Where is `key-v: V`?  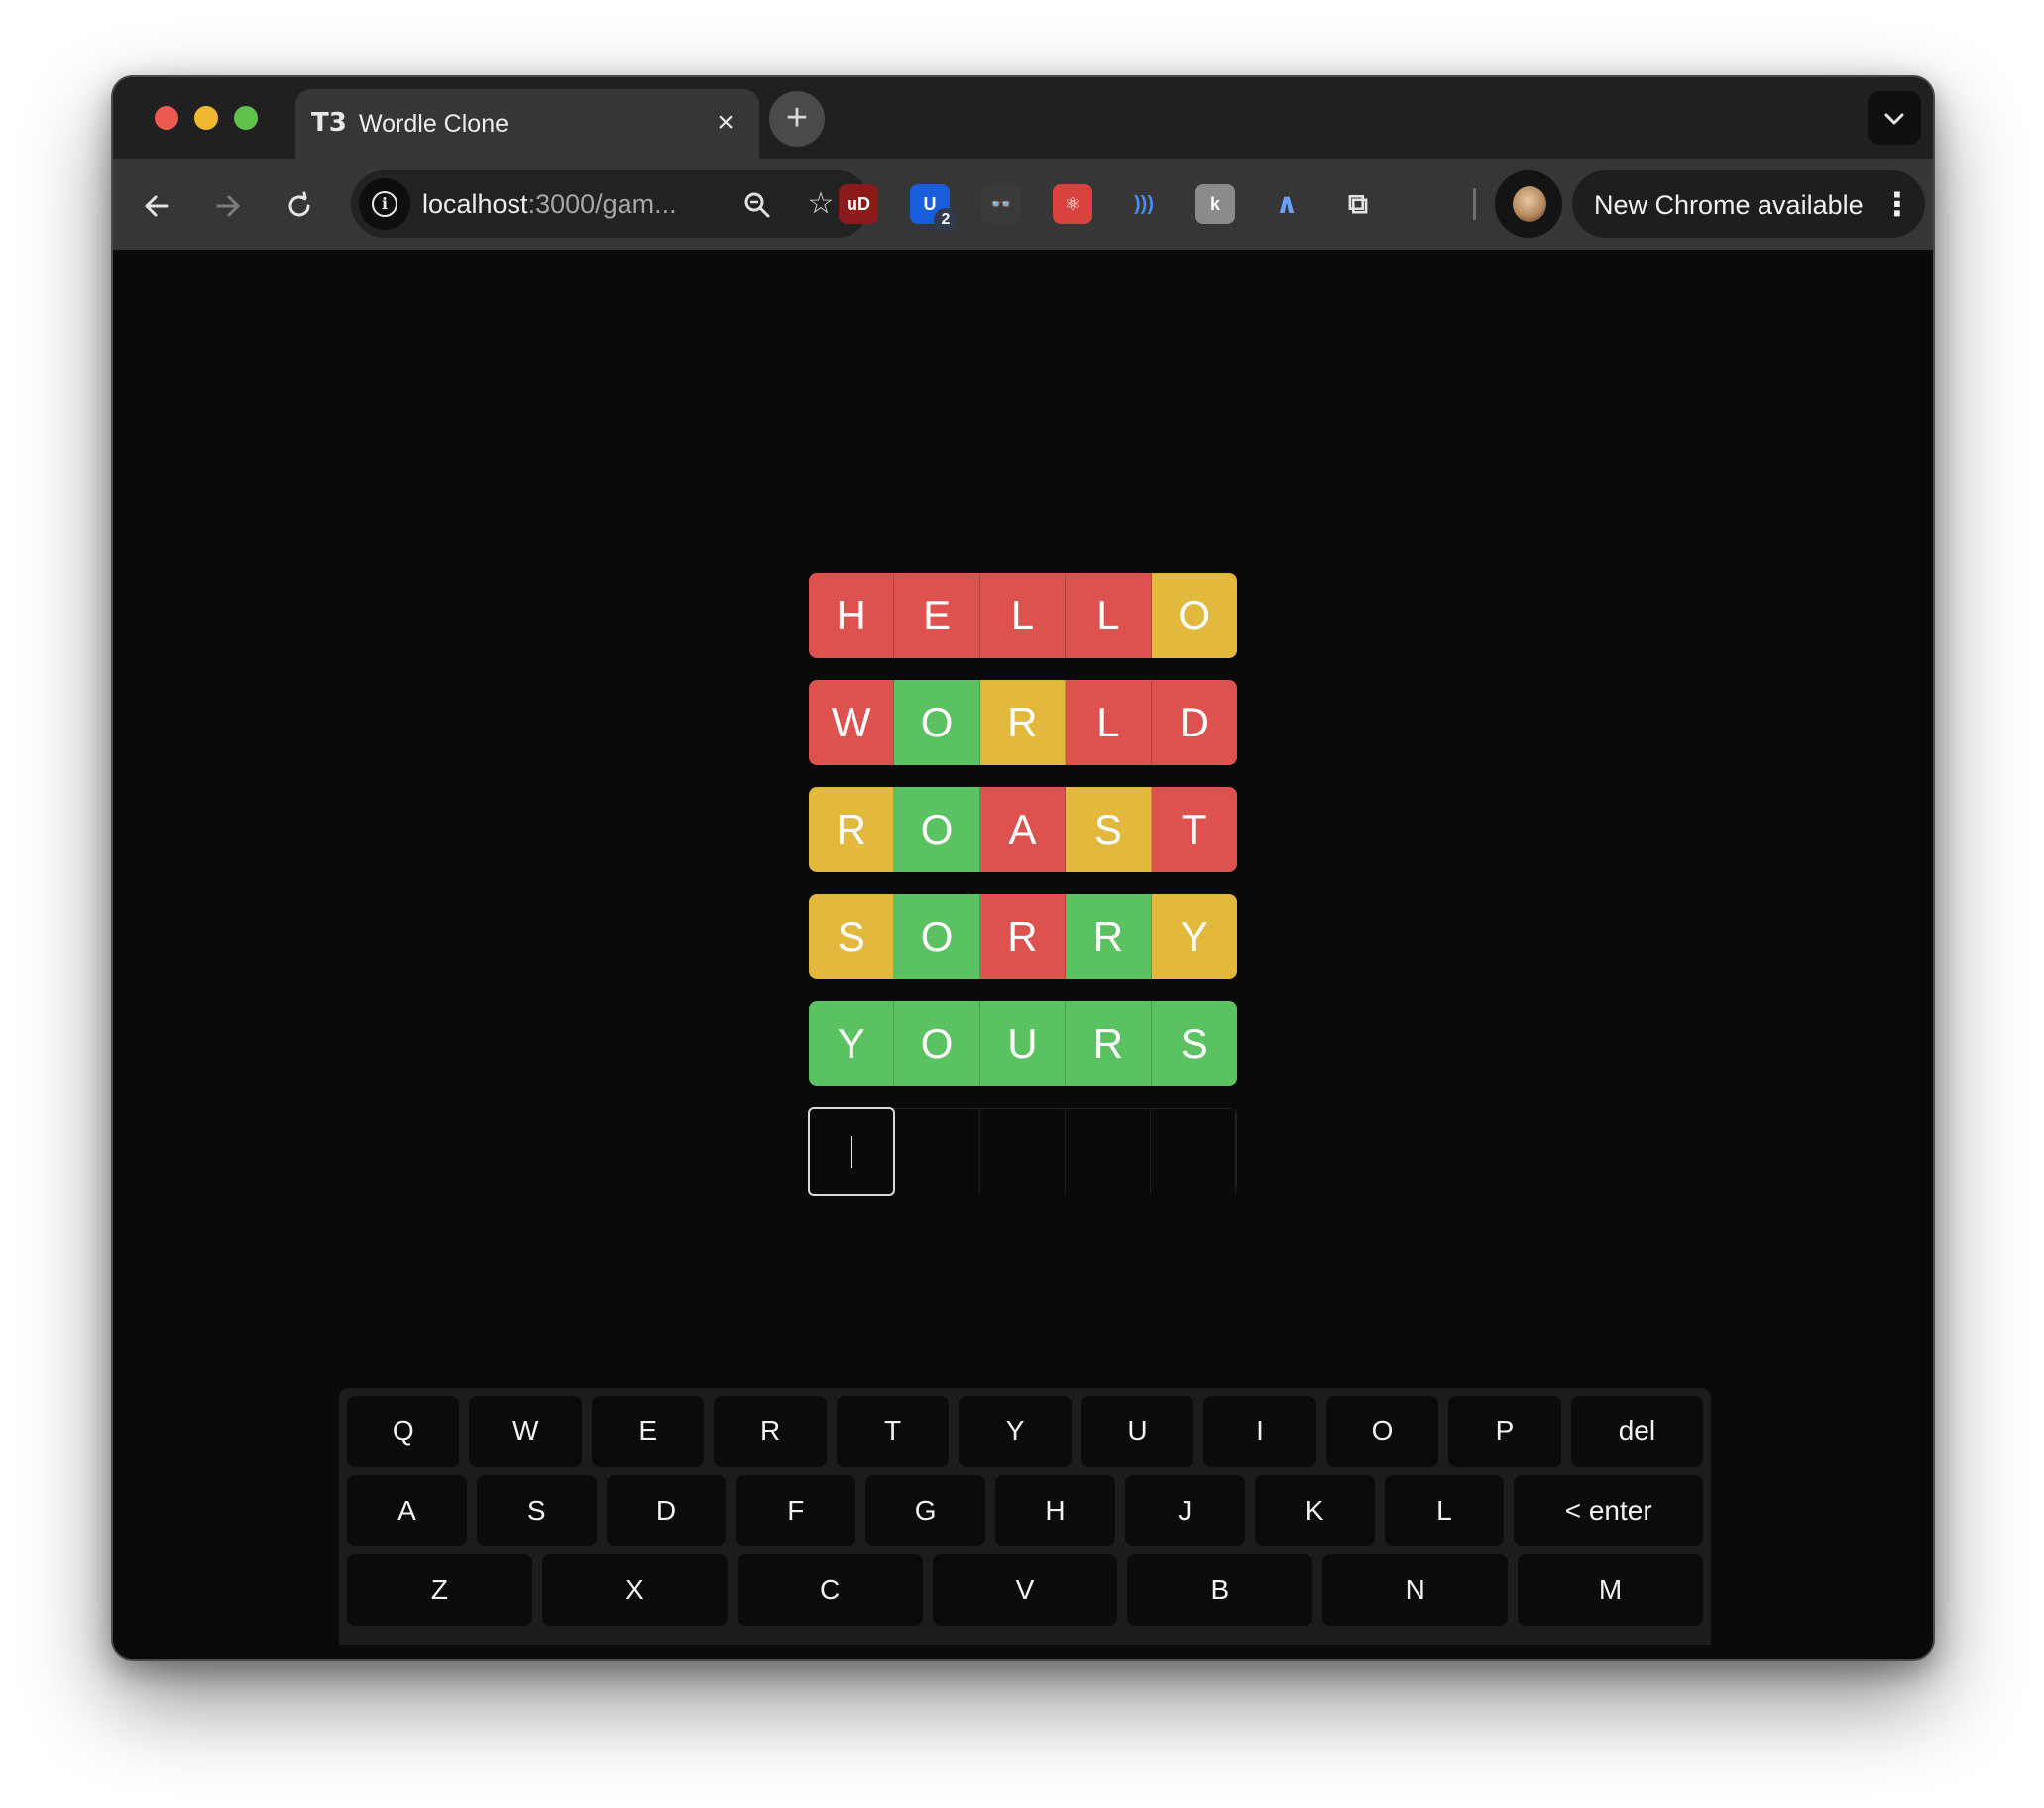
key-v: V is located at coordinates (1025, 1590).